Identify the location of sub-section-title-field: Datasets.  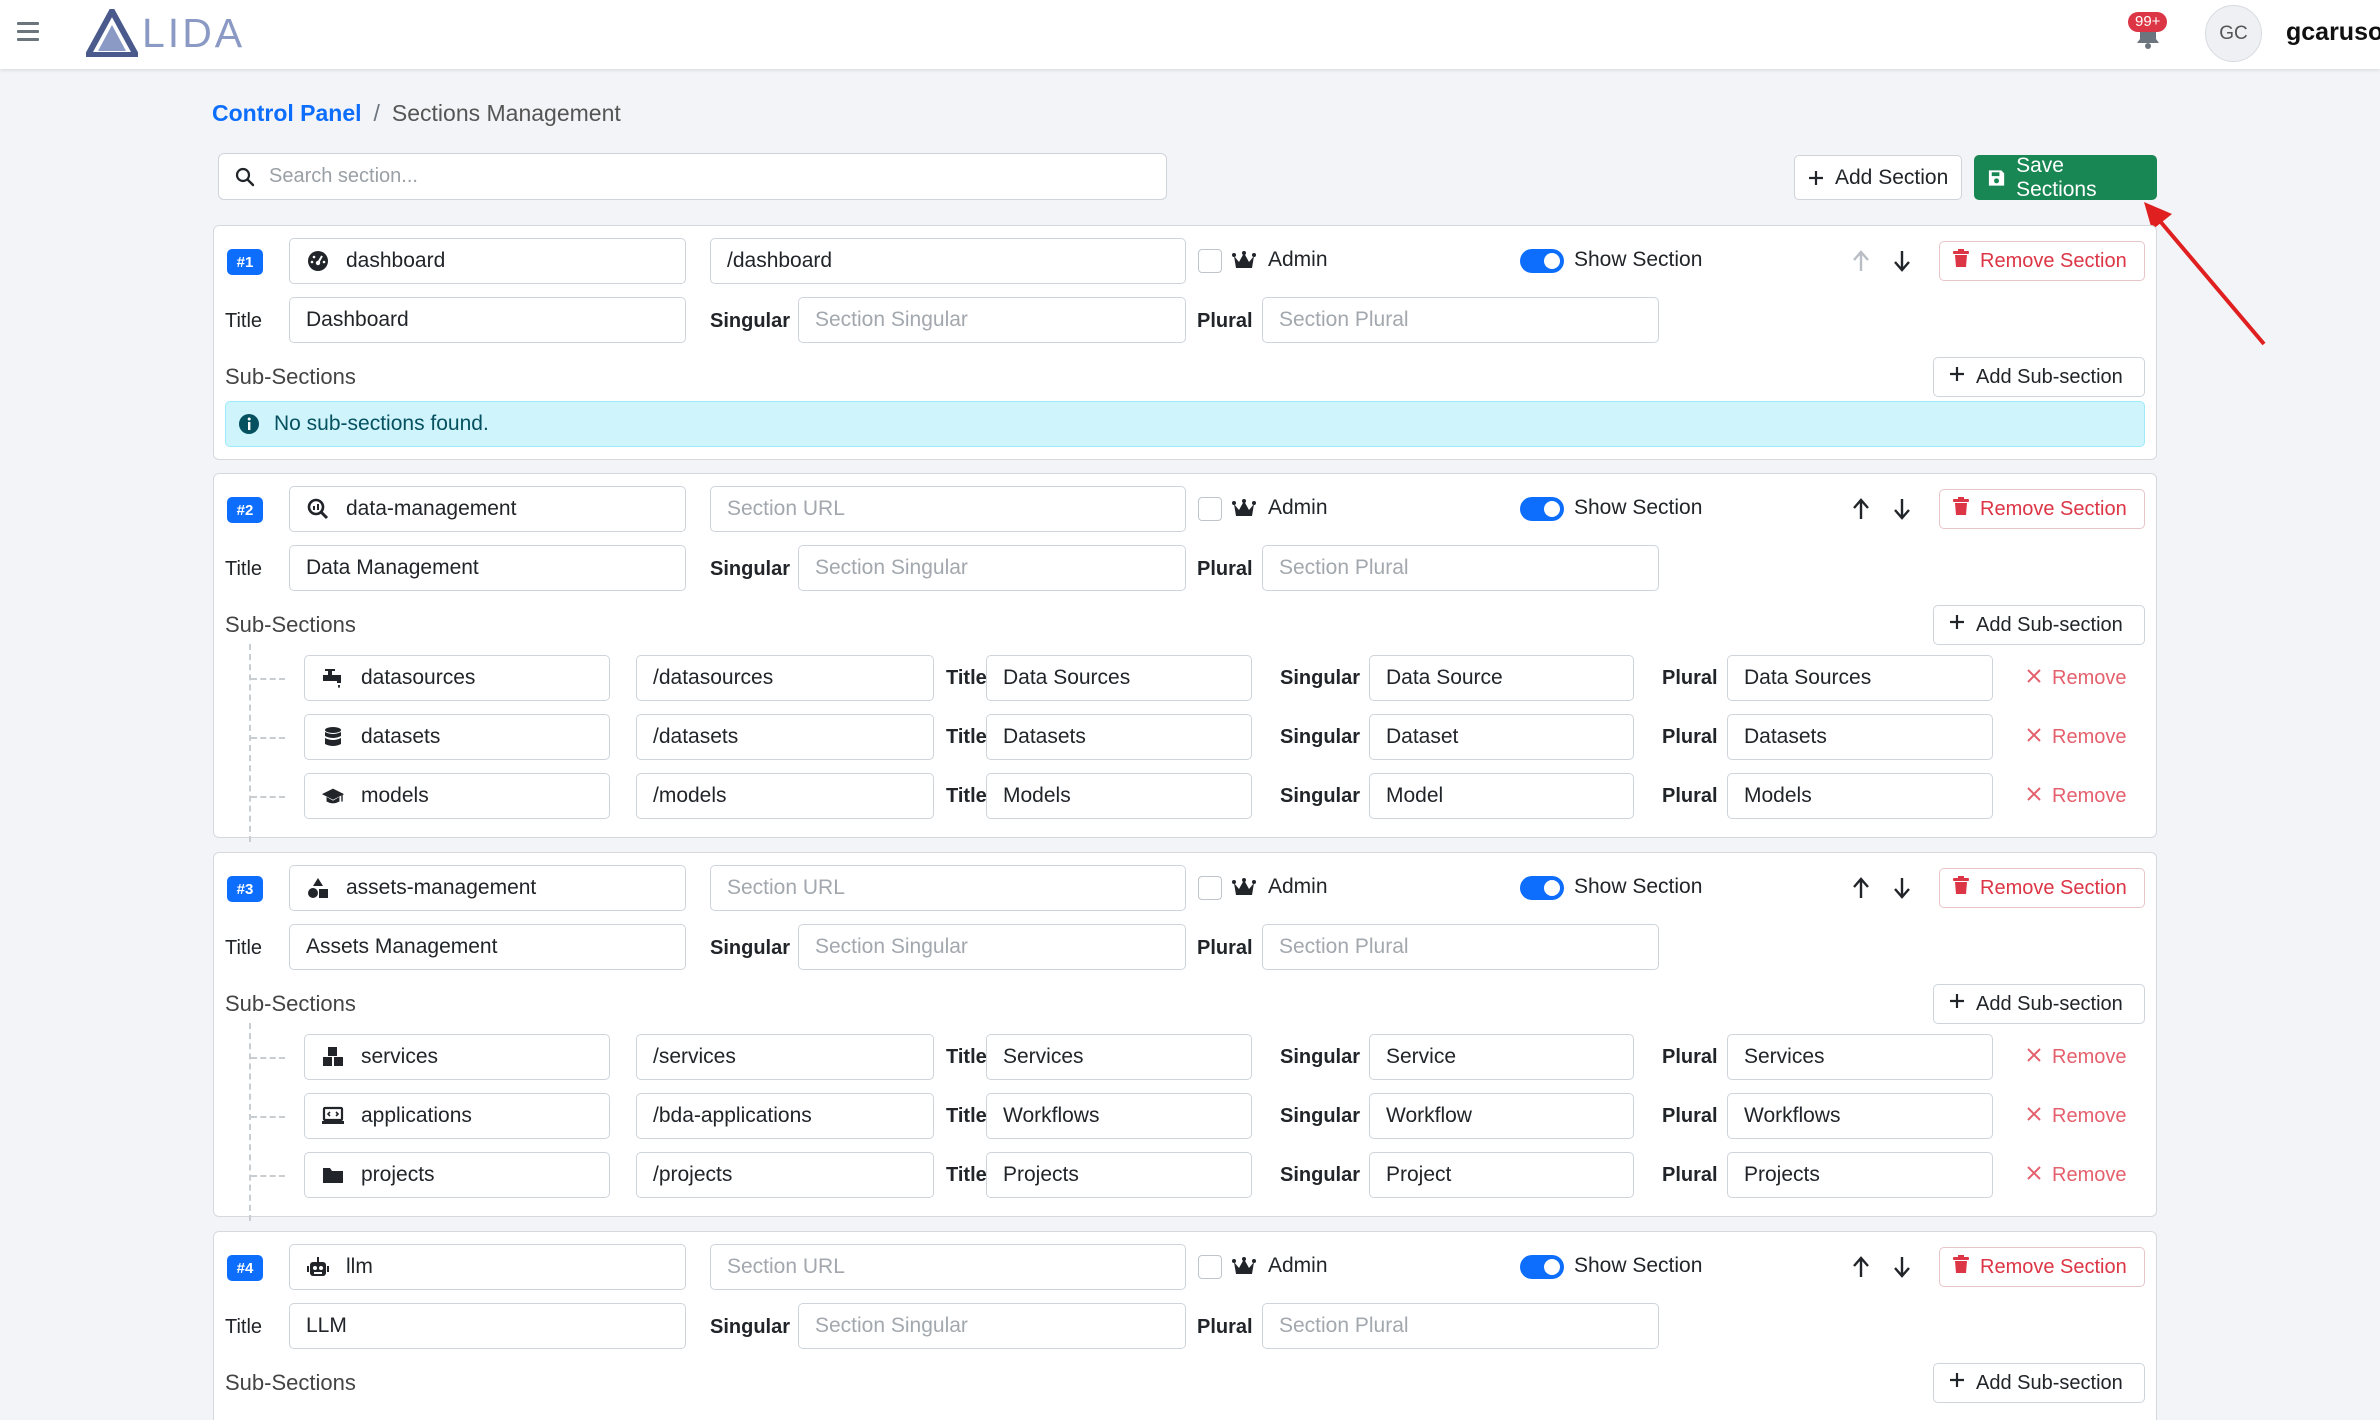
(1119, 737).